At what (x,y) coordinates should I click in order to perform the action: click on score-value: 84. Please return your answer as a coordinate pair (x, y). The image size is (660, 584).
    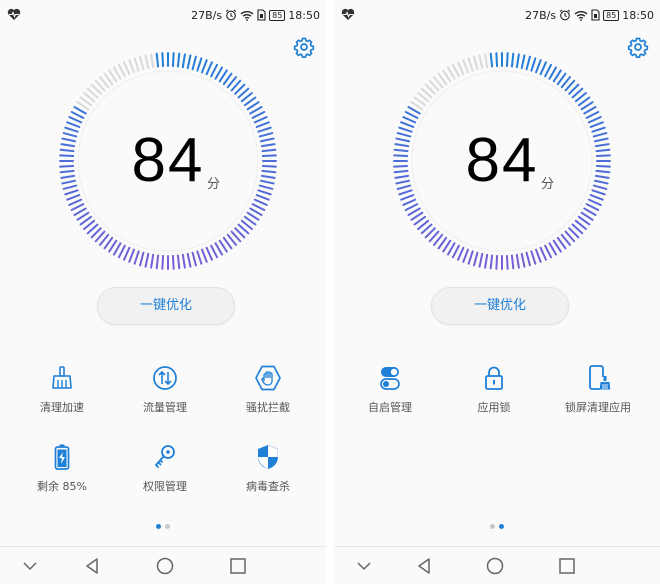
    Looking at the image, I should click on (502, 160).